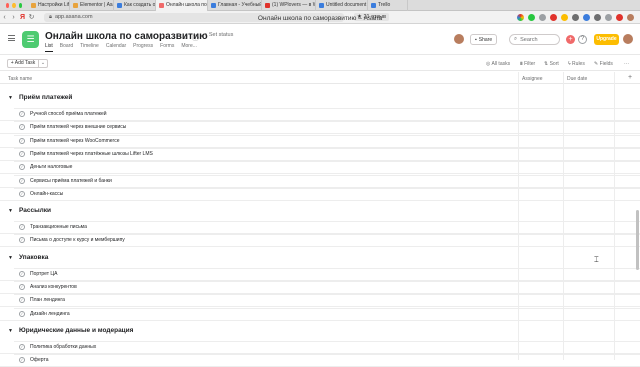 The width and height of the screenshot is (640, 367). Describe the element at coordinates (143, 47) in the screenshot. I see `tab-4: Progress` at that location.